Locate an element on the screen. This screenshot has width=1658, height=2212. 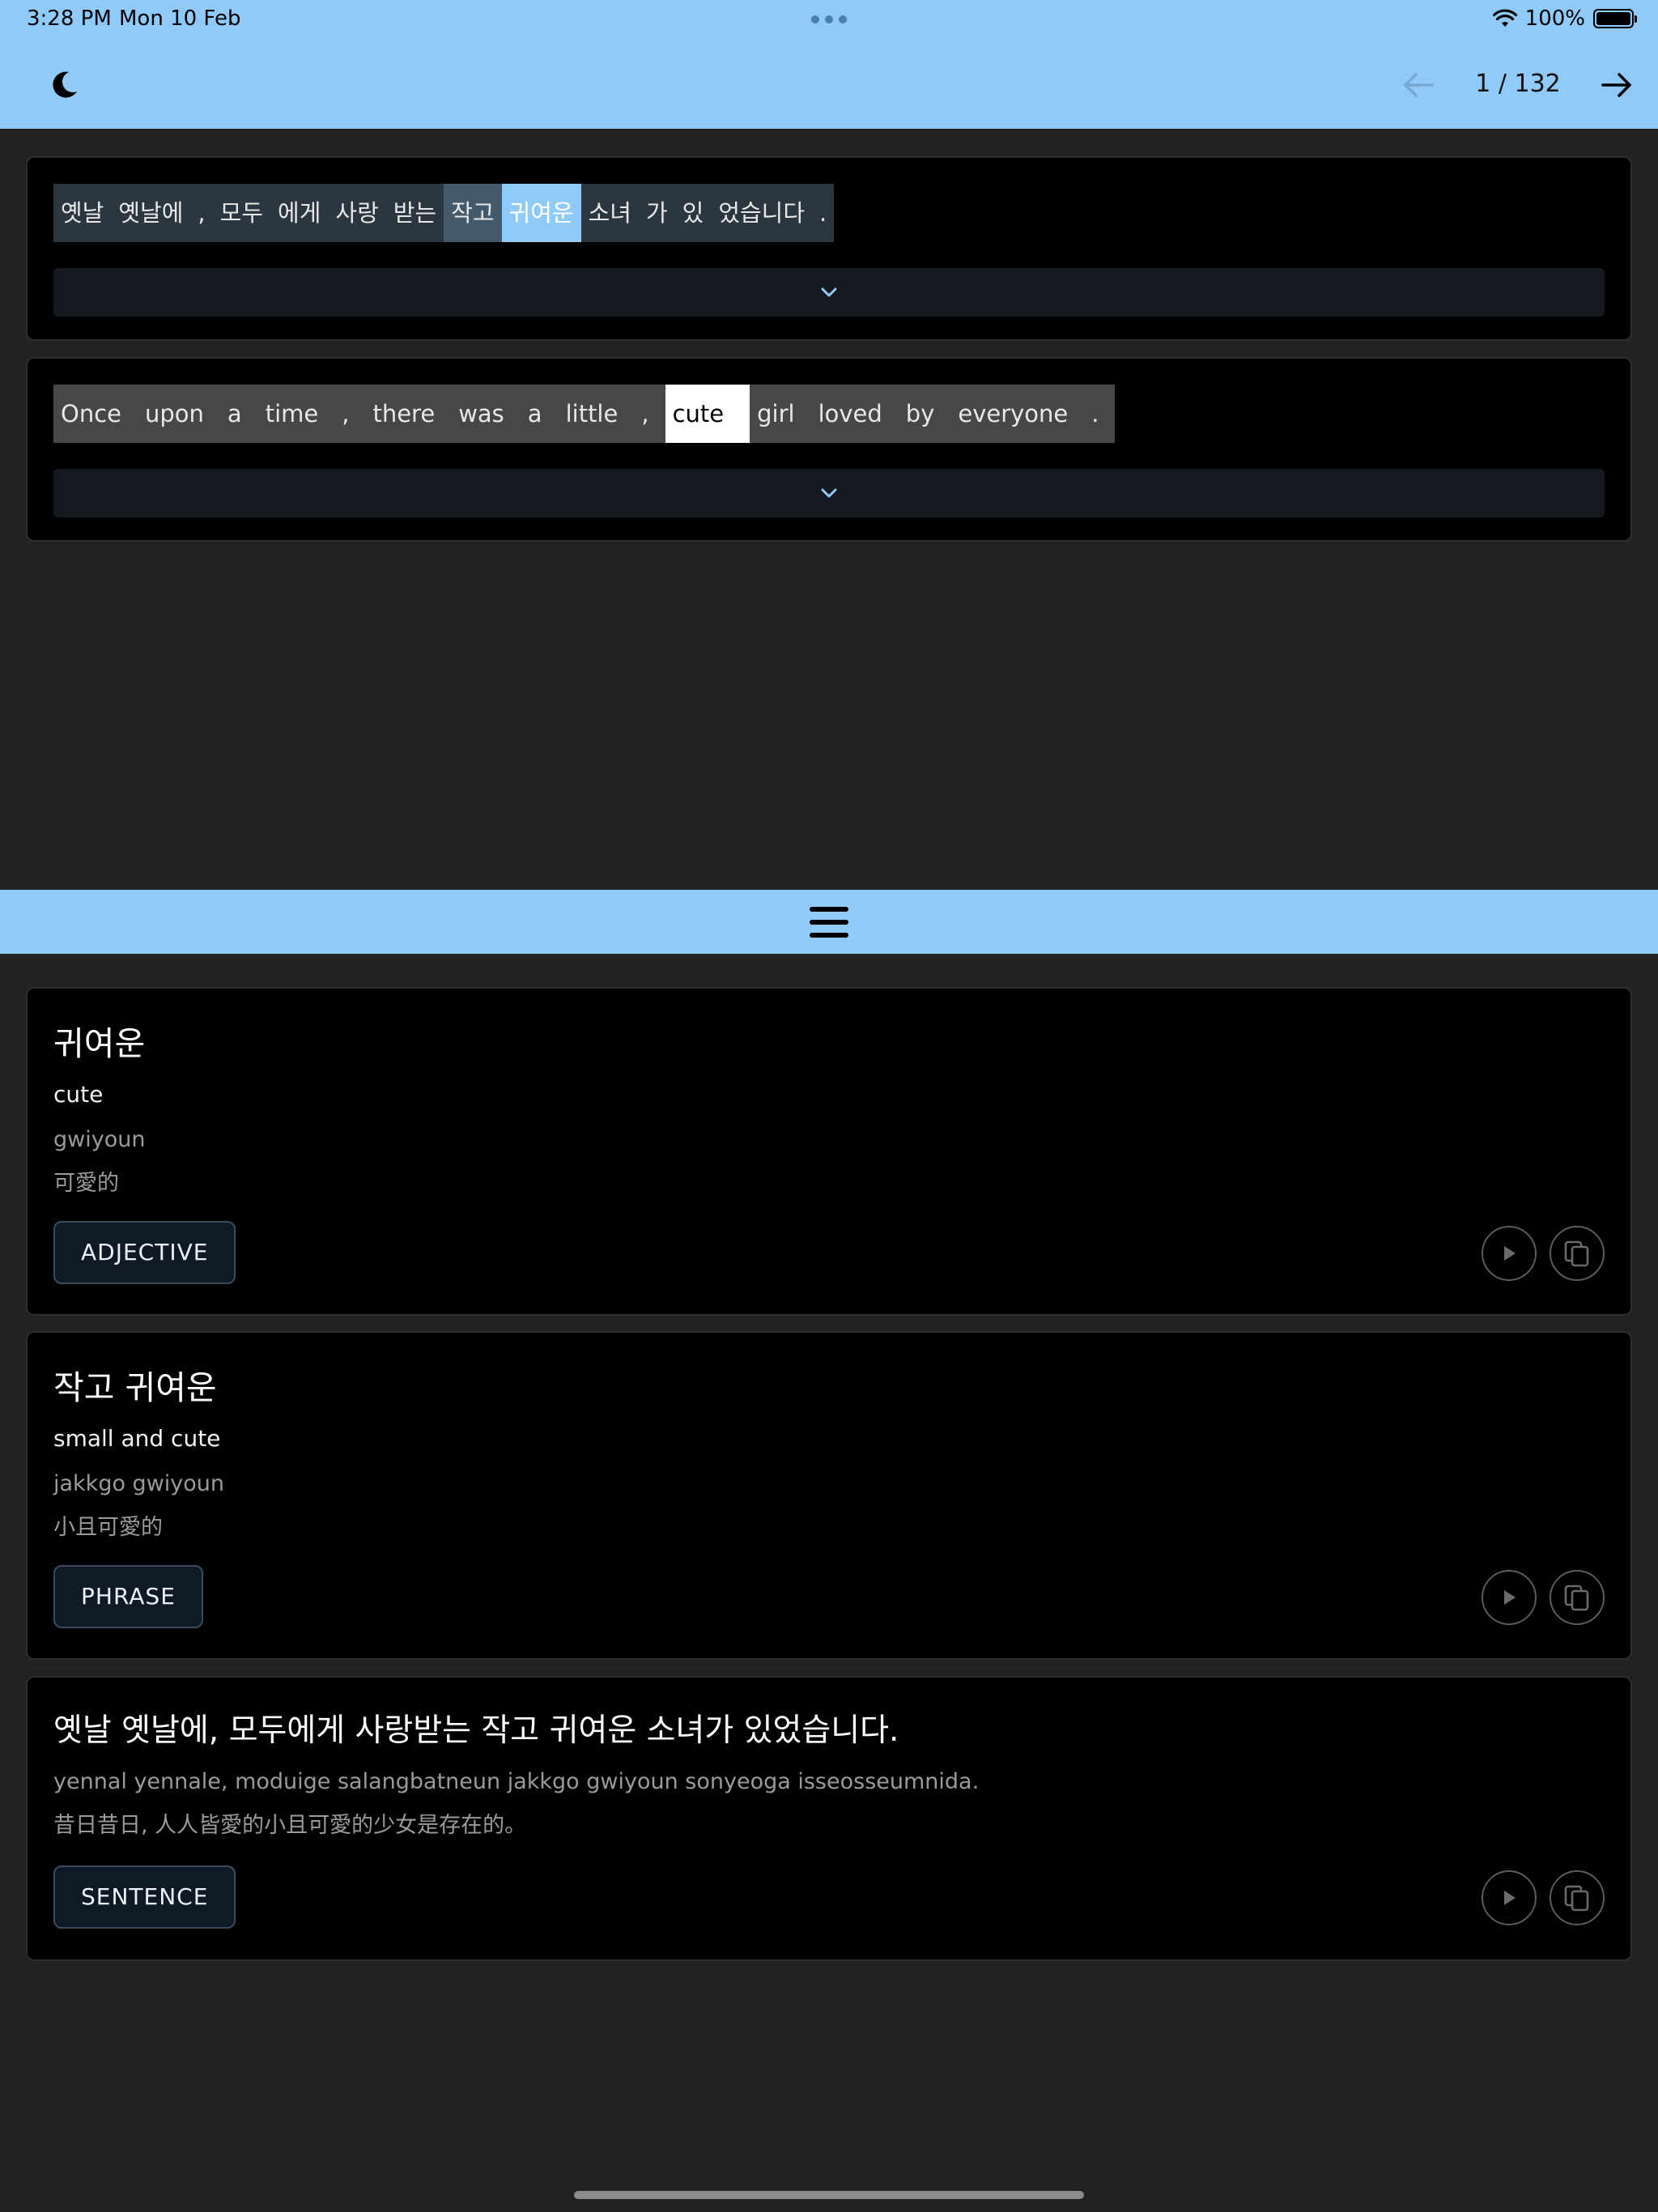
sentence-token: Once is located at coordinates (95, 414).